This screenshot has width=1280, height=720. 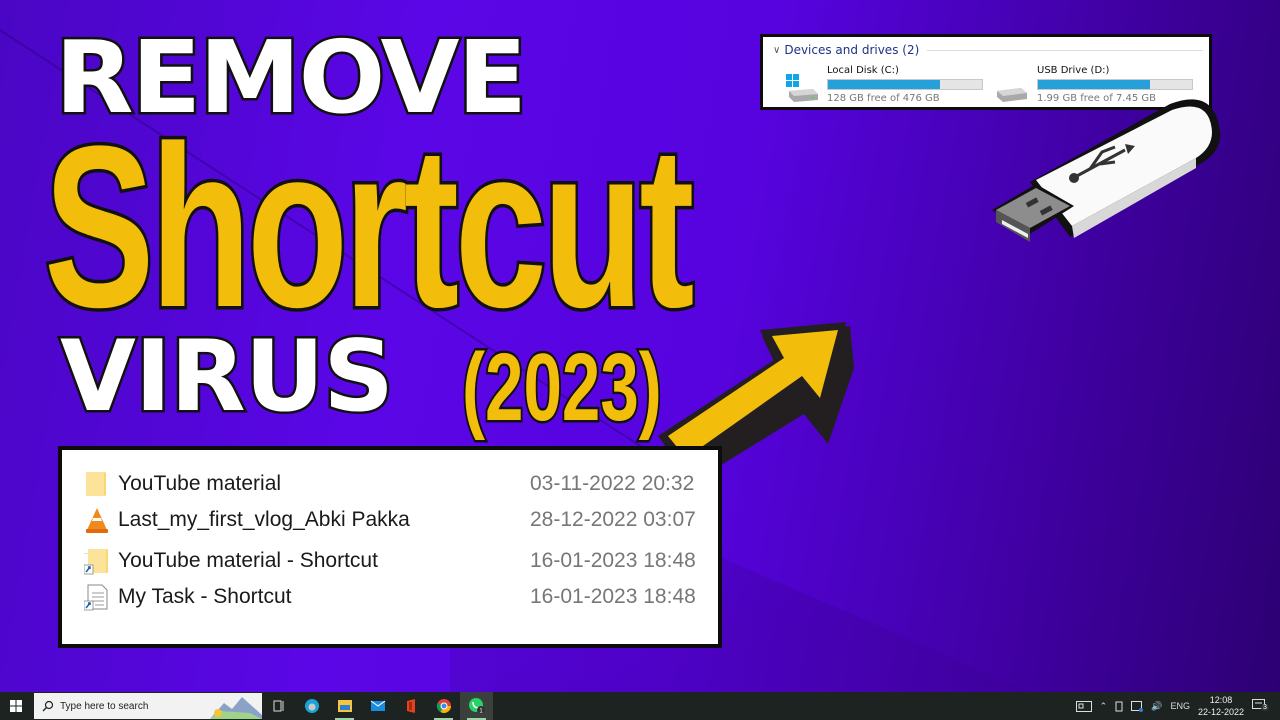 I want to click on notification-count-badge: 3, so click(x=1265, y=707).